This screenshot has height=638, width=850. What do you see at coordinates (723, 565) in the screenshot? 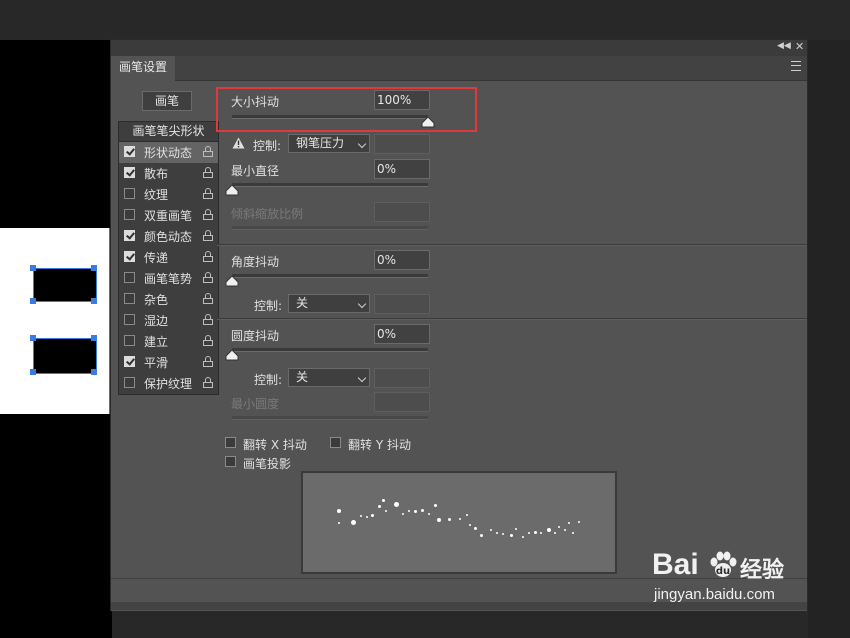
I see `paw-icon: du` at bounding box center [723, 565].